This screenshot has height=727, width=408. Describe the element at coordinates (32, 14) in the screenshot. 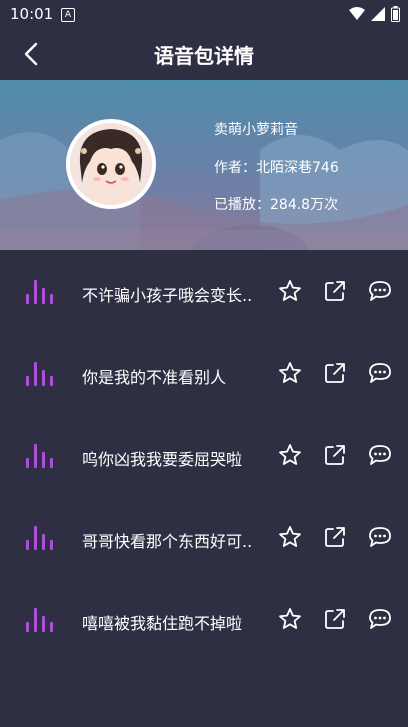

I see `status-time: 10:01` at that location.